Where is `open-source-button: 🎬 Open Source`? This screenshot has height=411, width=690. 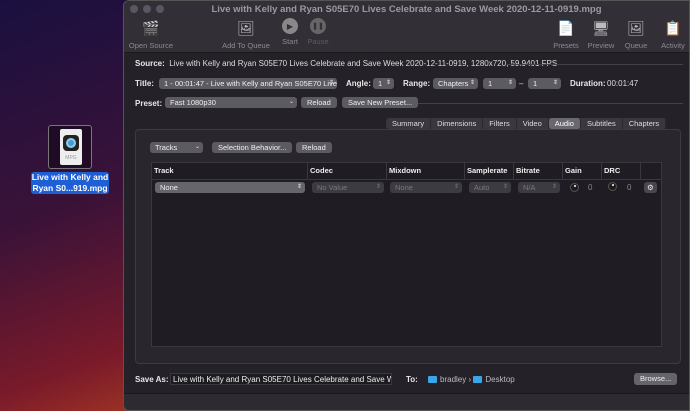 open-source-button: 🎬 Open Source is located at coordinates (151, 34).